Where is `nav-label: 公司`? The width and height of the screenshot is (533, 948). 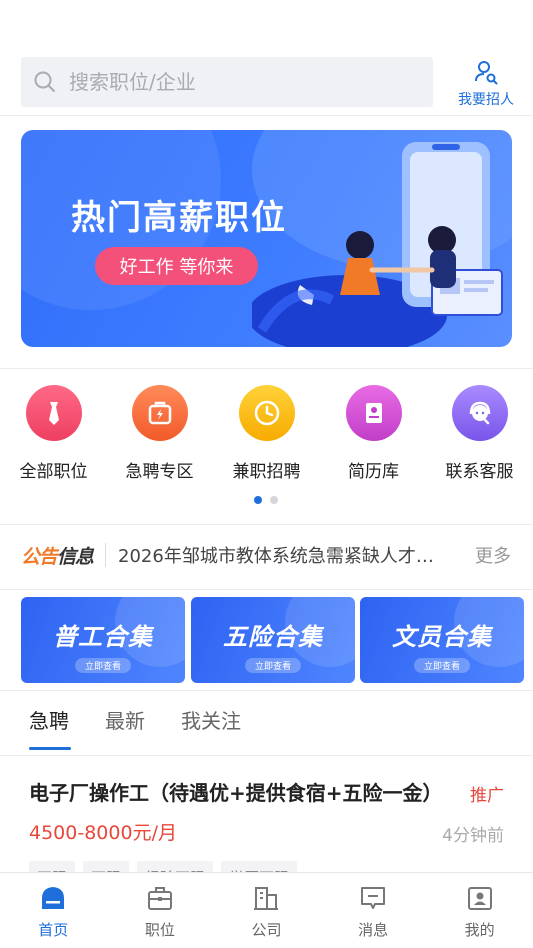
nav-label: 公司 is located at coordinates (266, 930).